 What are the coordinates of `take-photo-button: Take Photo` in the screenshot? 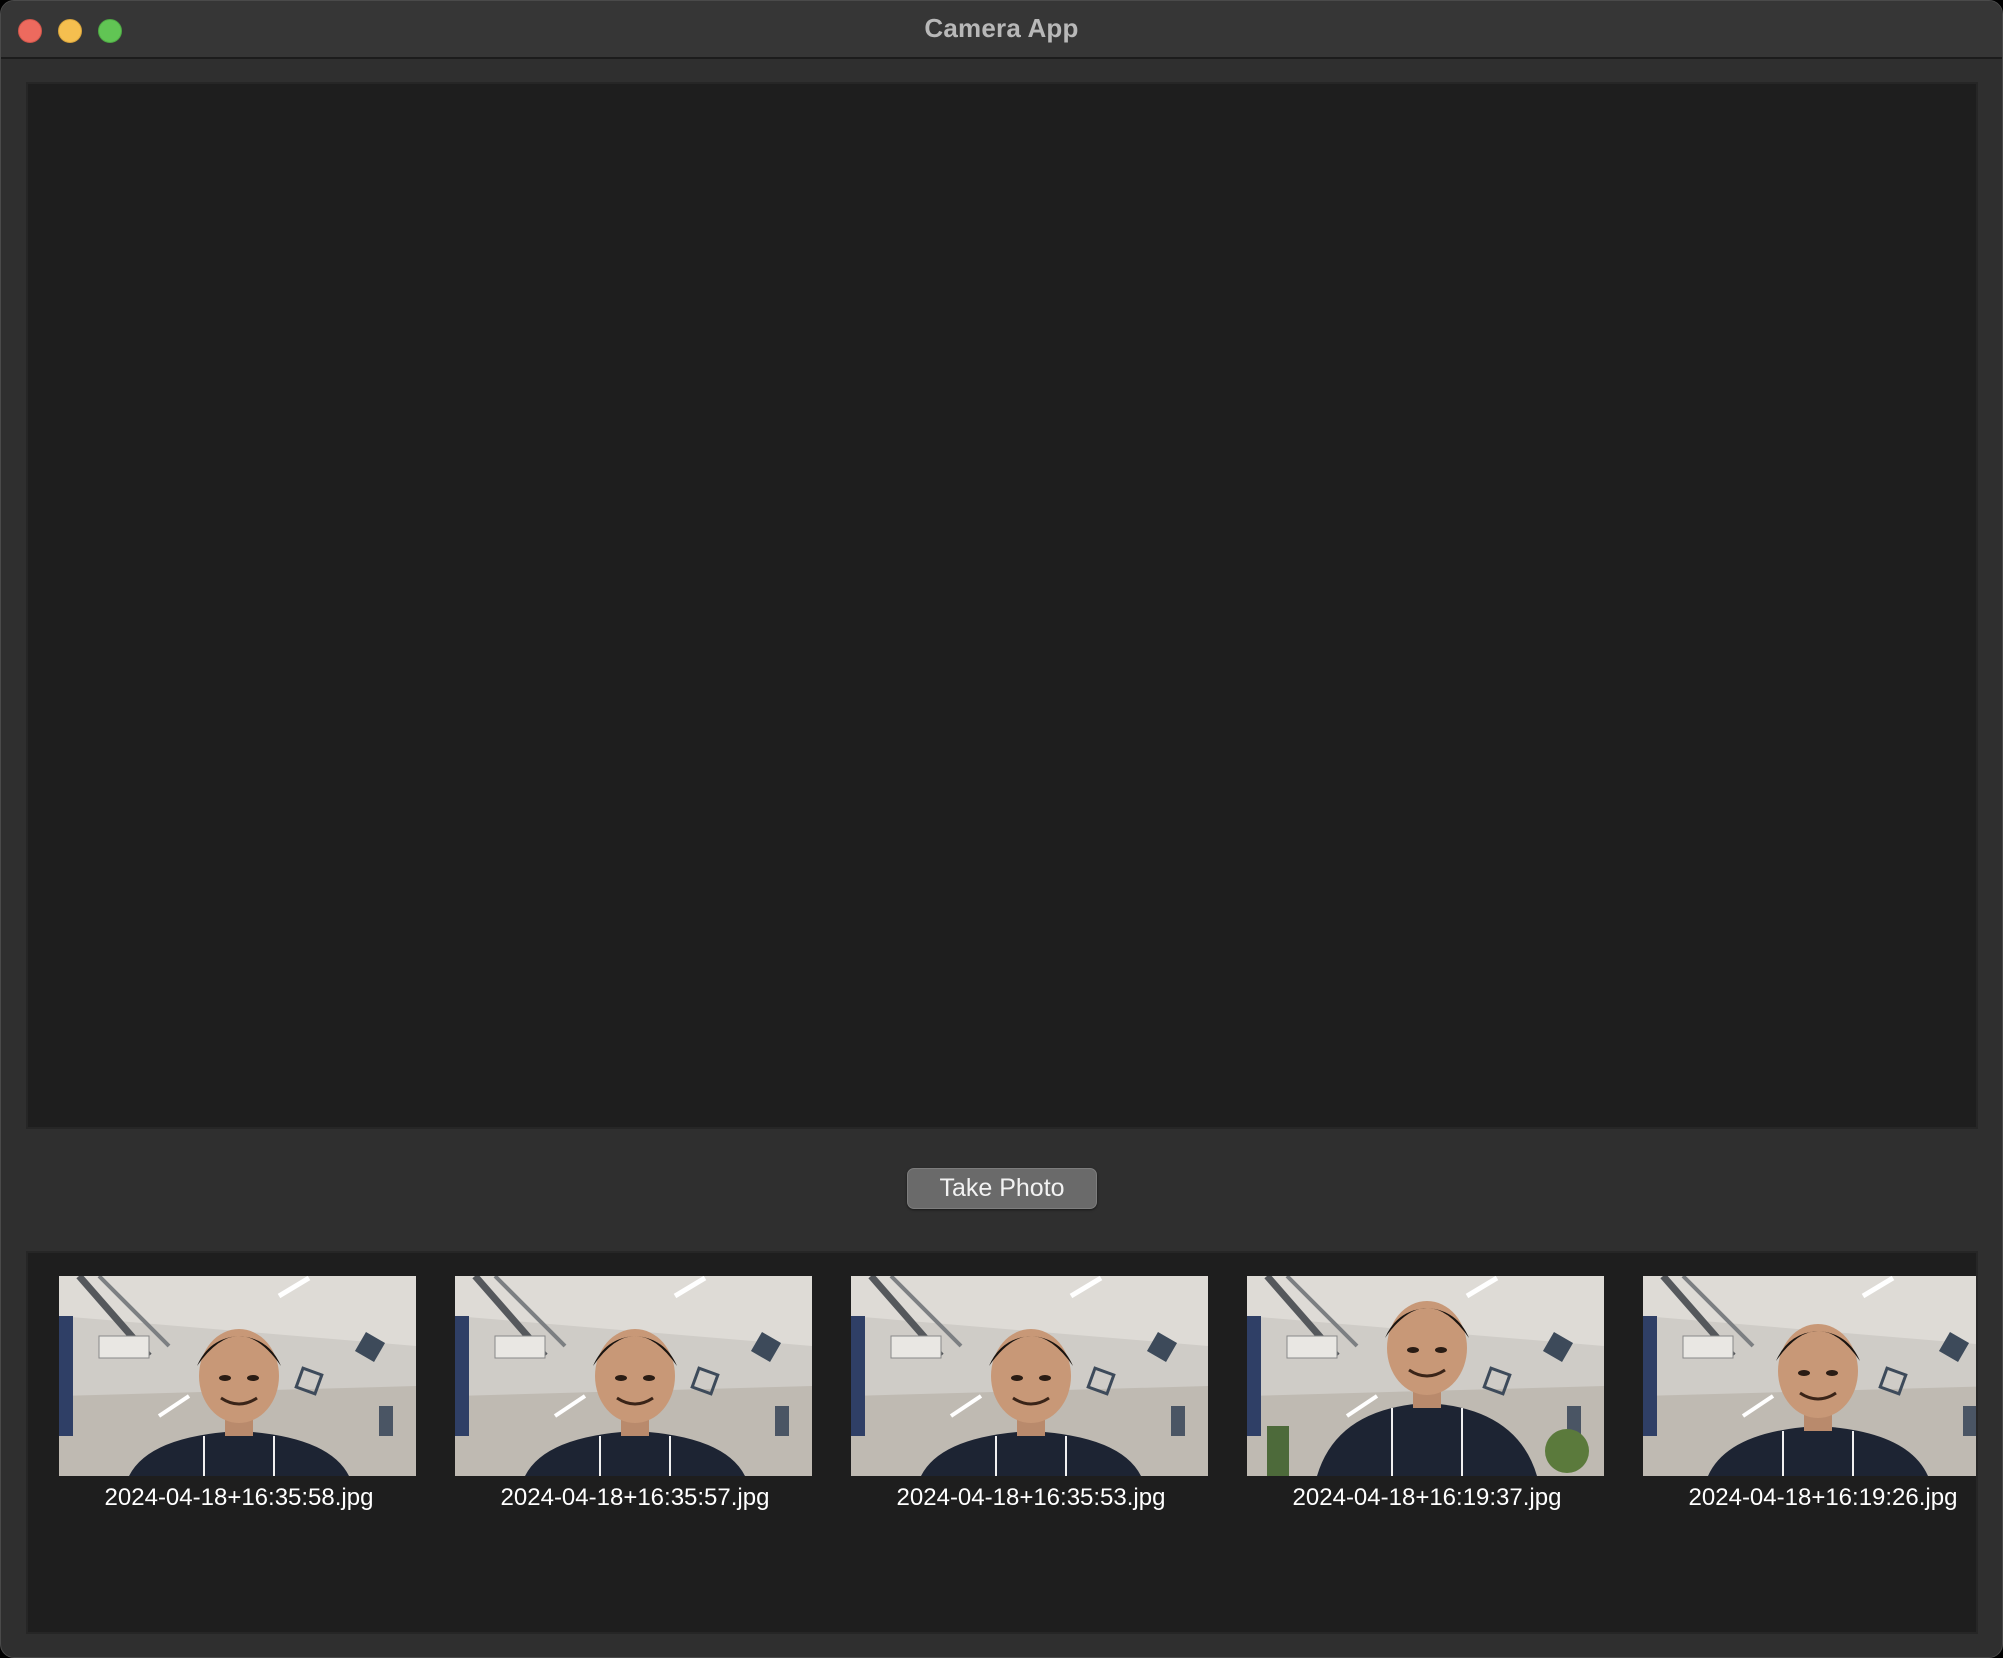 It's located at (1002, 1188).